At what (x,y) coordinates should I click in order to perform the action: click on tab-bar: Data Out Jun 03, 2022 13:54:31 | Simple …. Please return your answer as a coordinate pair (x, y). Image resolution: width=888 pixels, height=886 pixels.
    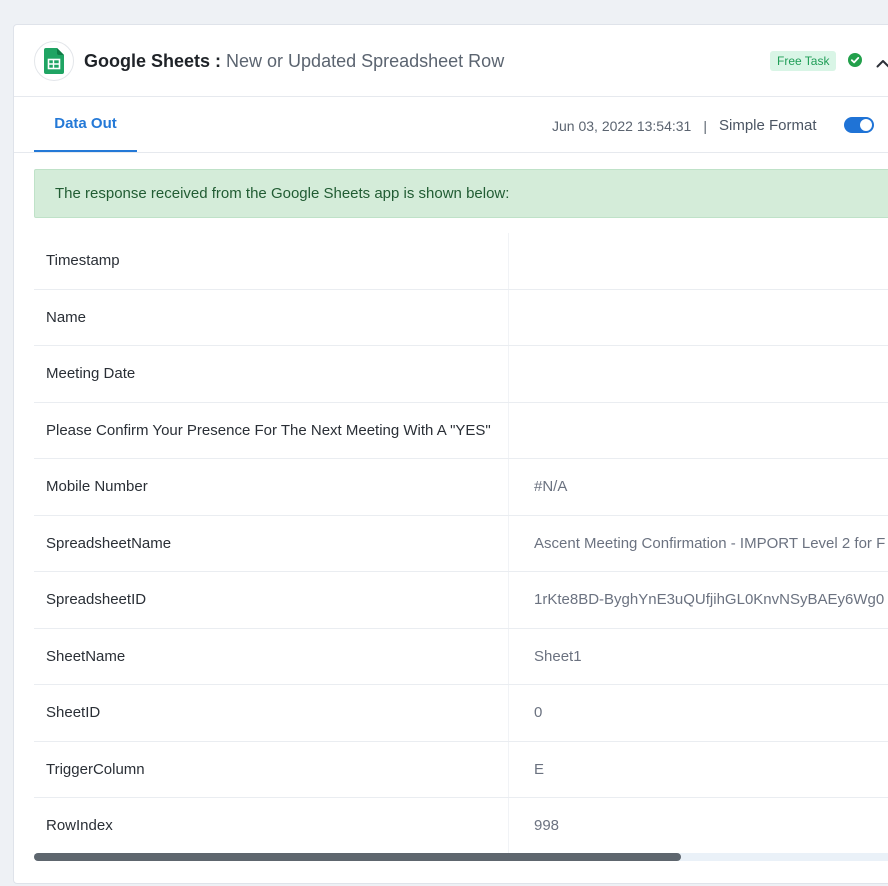
    Looking at the image, I should click on (451, 125).